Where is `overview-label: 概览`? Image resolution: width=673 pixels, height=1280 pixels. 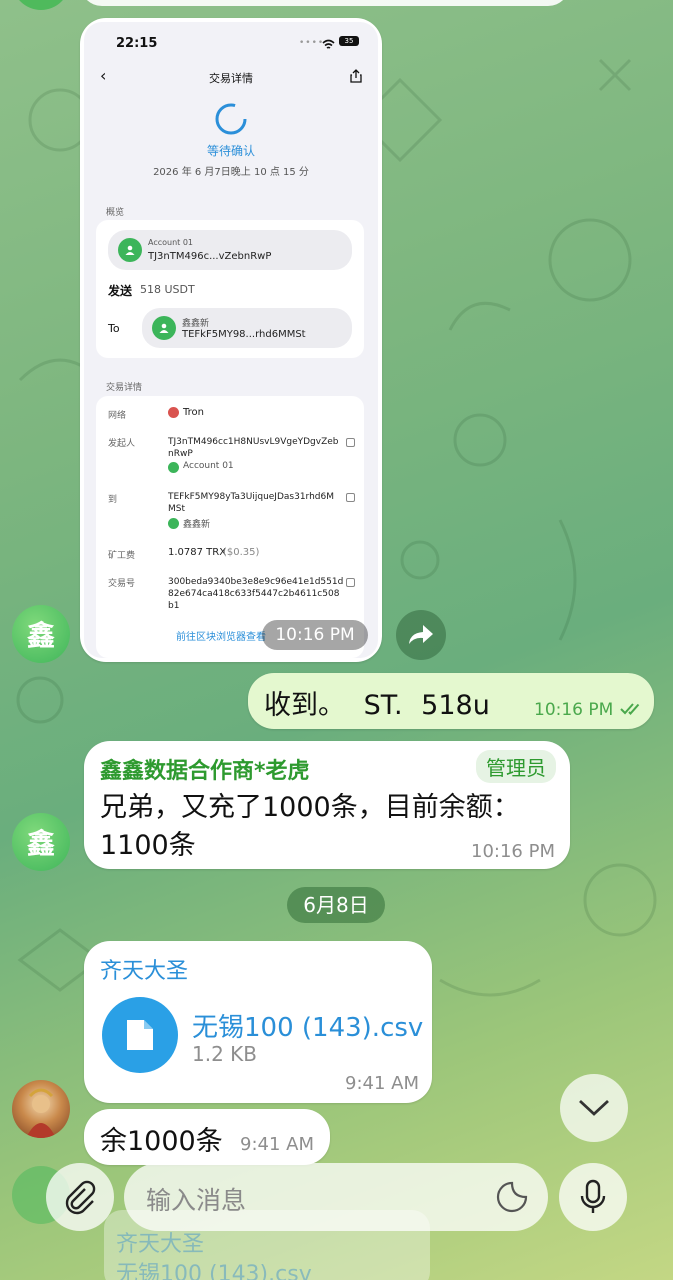
overview-label: 概览 is located at coordinates (115, 213).